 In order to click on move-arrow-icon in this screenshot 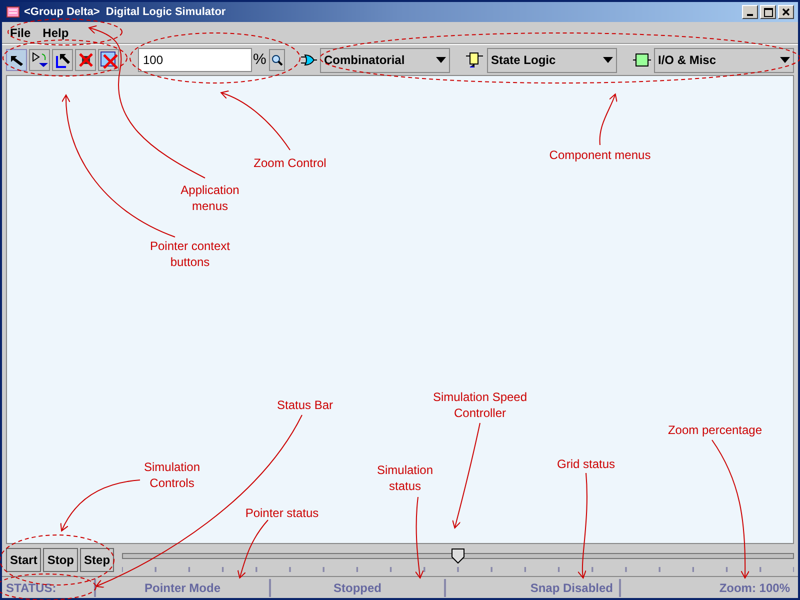, I will do `click(63, 60)`.